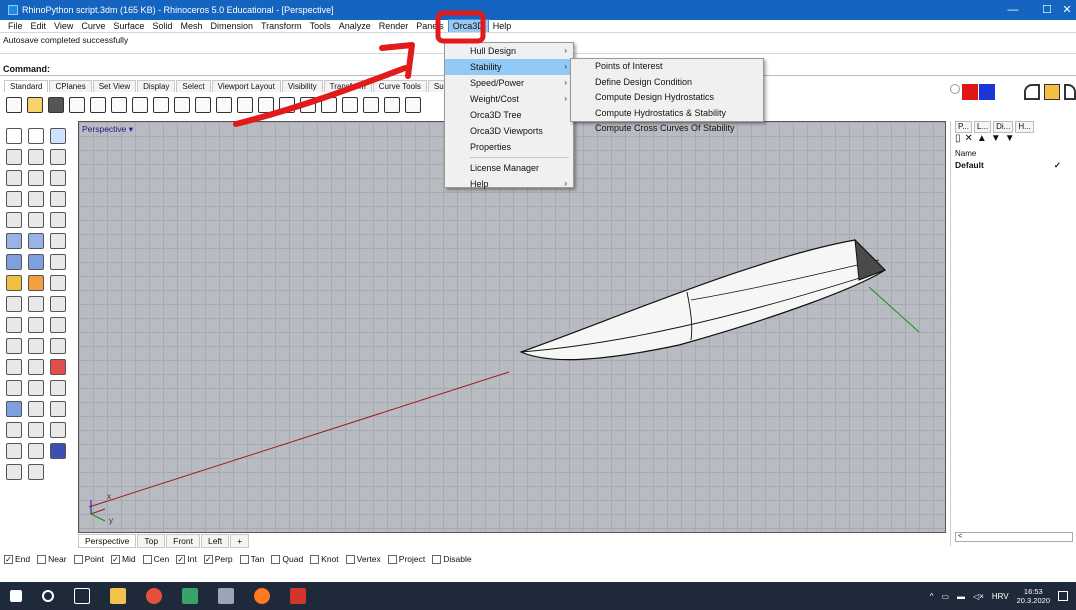  What do you see at coordinates (932, 596) in the screenshot?
I see `tray-chevron-icon: ^` at bounding box center [932, 596].